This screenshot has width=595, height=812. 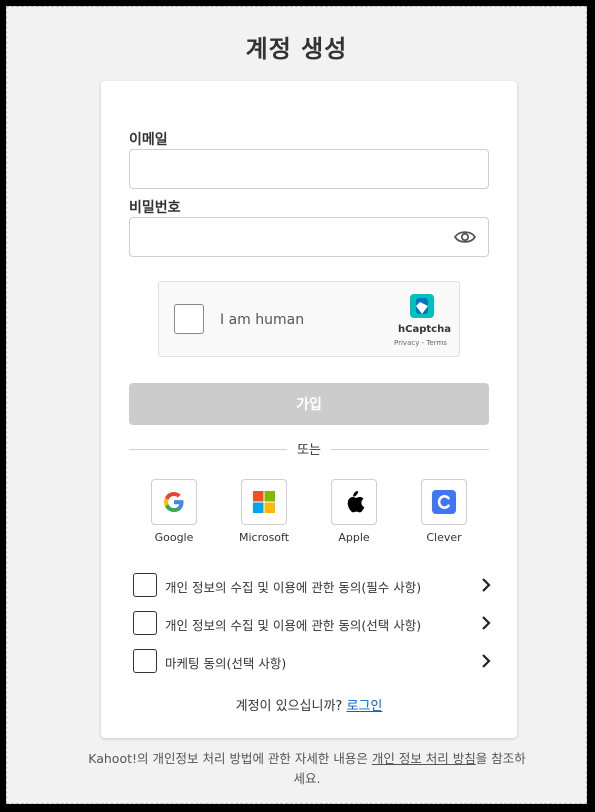 What do you see at coordinates (230, 758) in the screenshot?
I see `footer-text-before: Kahoot!의 개인정보 처리 방법에 관한 자세한 내용은` at bounding box center [230, 758].